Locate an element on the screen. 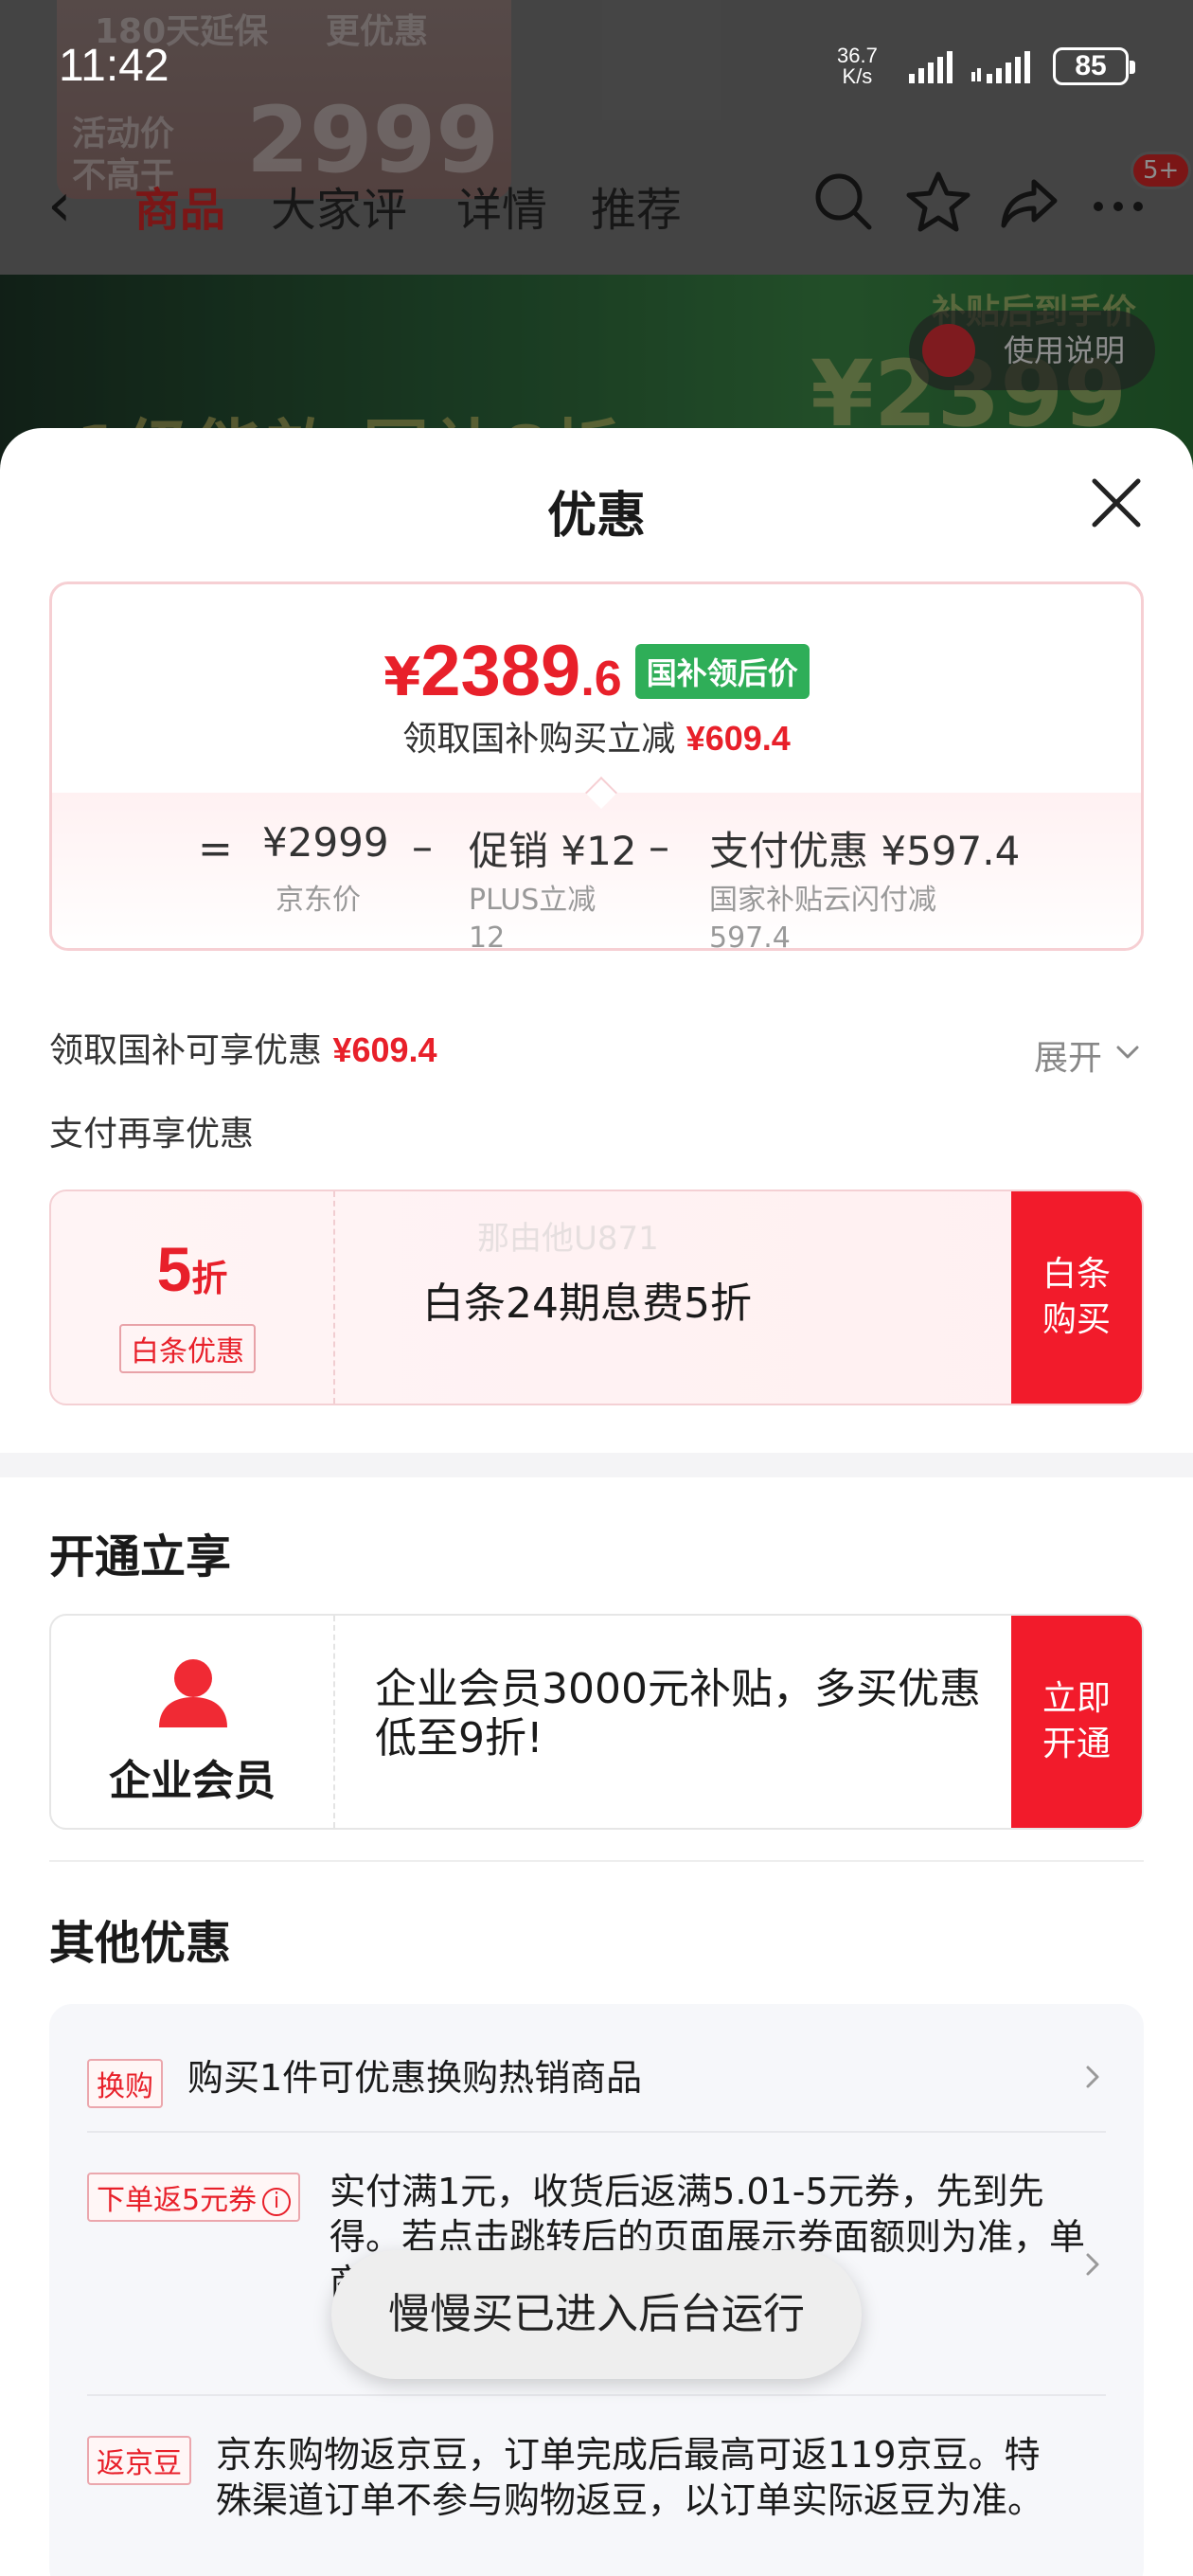 This screenshot has width=1193, height=2576. user-icon is located at coordinates (193, 1693).